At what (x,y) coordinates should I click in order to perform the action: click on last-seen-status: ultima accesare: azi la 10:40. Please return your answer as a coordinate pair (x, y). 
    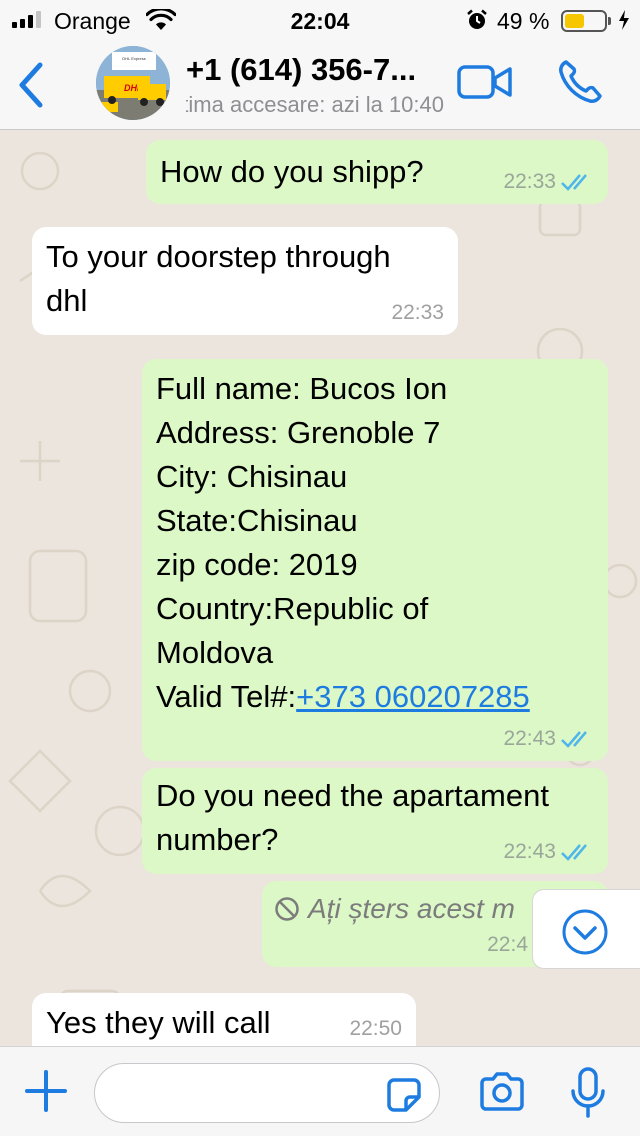
    Looking at the image, I should click on (315, 104).